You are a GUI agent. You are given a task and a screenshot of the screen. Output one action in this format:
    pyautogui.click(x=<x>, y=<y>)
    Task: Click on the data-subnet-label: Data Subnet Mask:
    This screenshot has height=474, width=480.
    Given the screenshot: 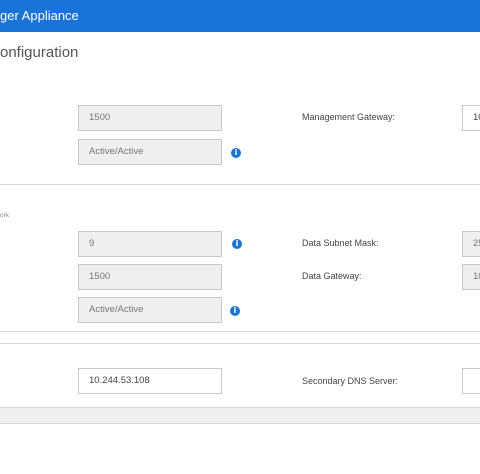 What is the action you would take?
    pyautogui.click(x=340, y=243)
    